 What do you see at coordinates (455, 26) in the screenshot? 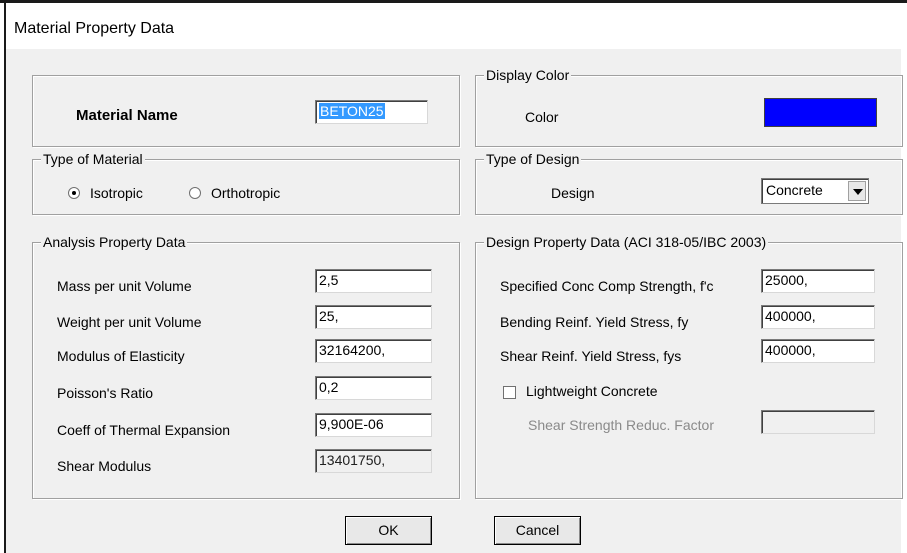
I see `title-bar: Material Property Data` at bounding box center [455, 26].